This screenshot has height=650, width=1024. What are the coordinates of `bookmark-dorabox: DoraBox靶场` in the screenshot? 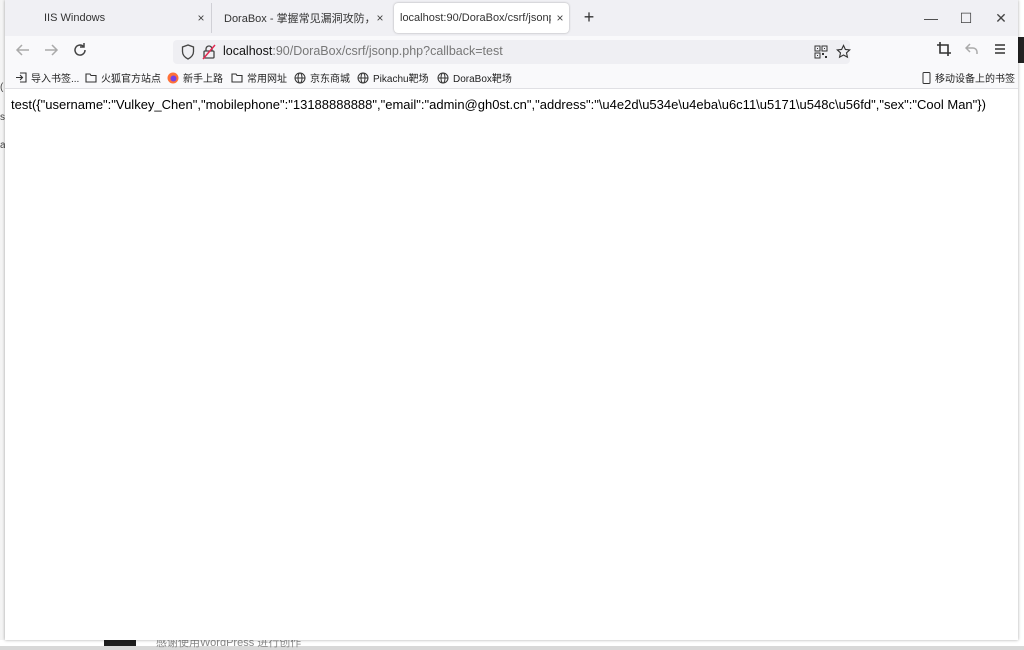 It's located at (474, 77).